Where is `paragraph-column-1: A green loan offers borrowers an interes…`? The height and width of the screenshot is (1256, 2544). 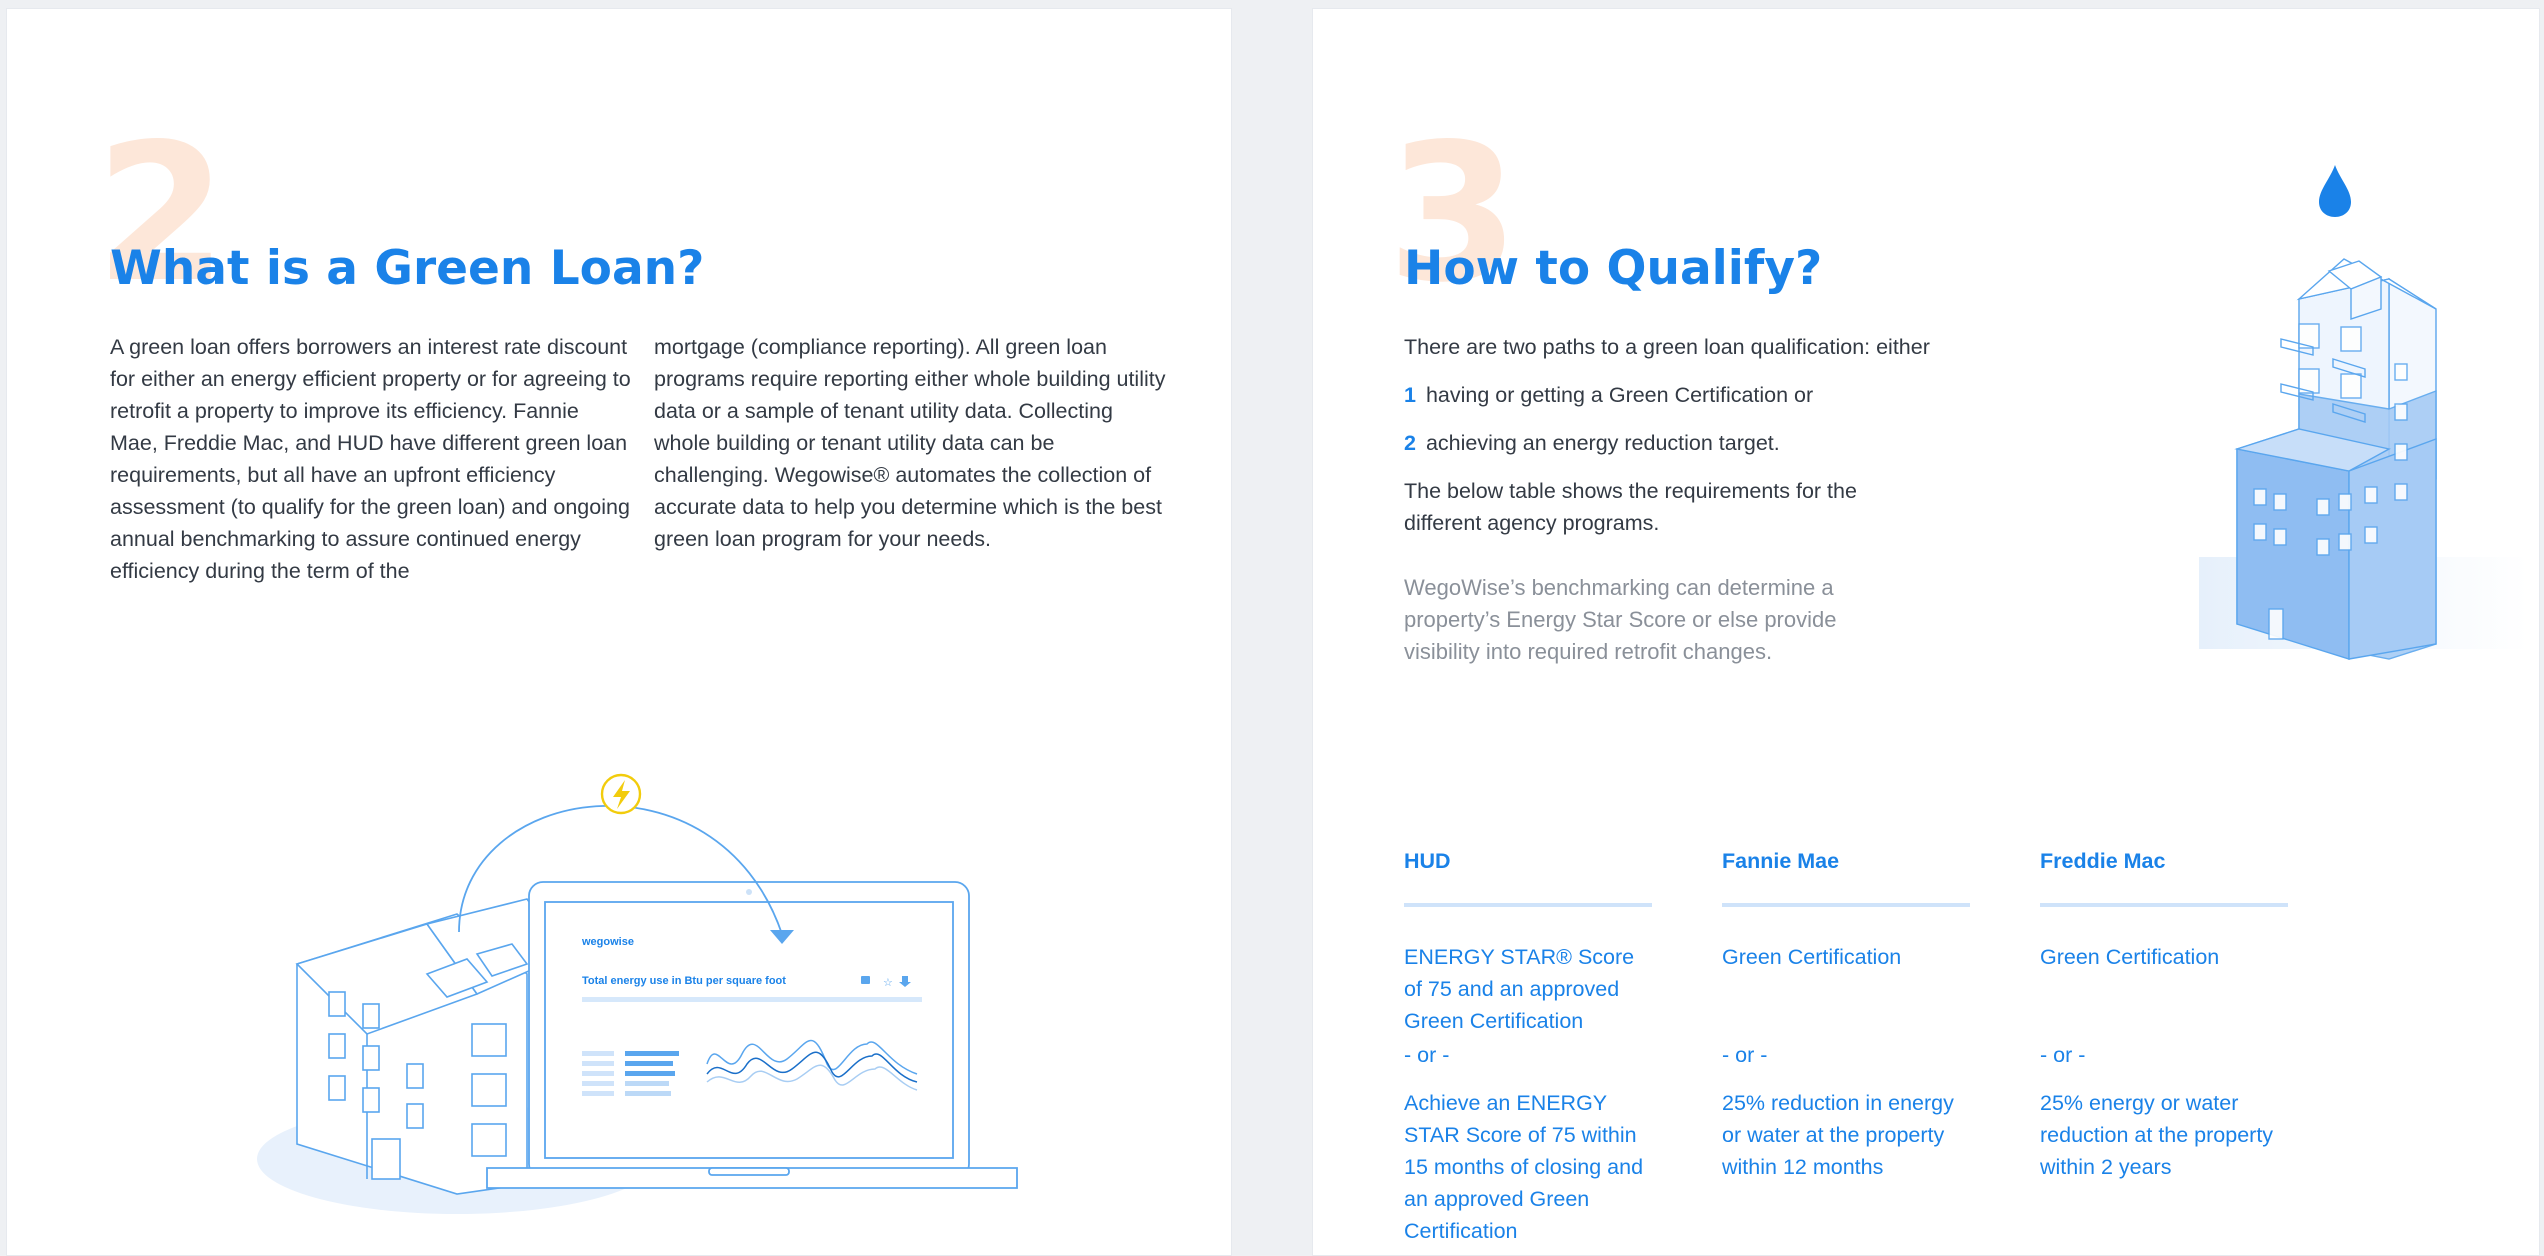 paragraph-column-1: A green loan offers borrowers an interes… is located at coordinates (371, 459).